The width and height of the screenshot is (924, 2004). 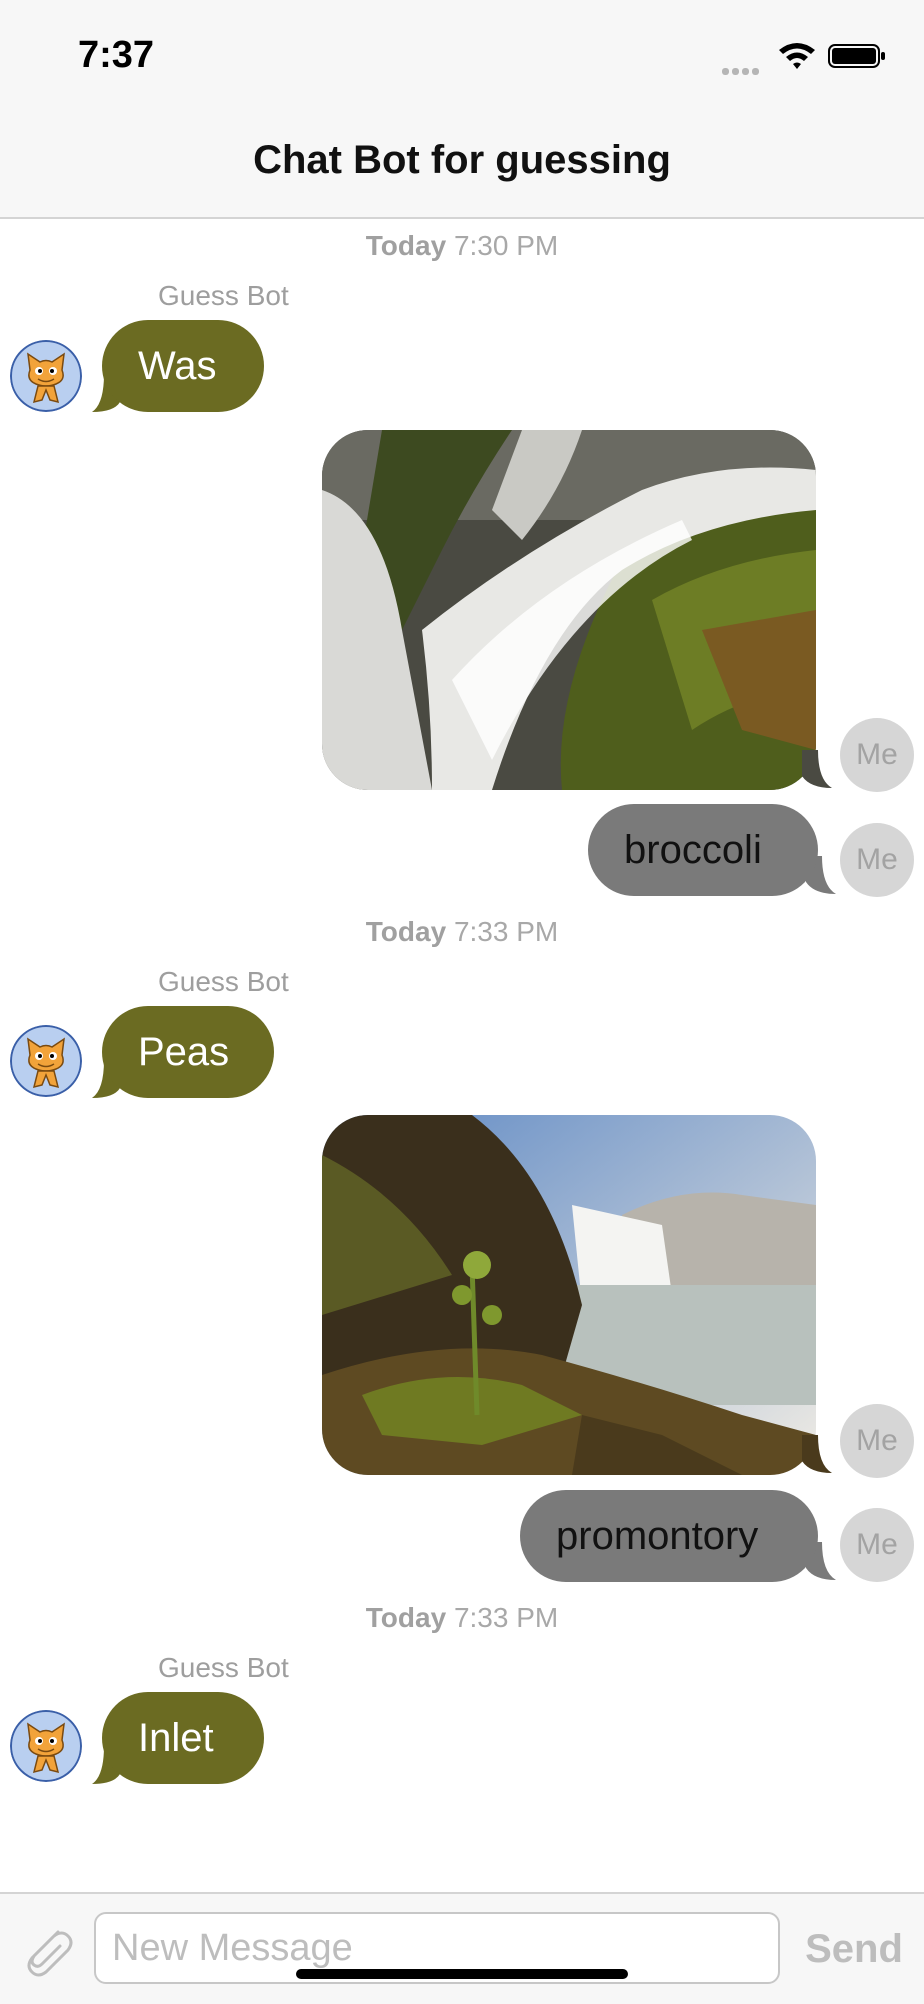 I want to click on waterfall-closeup-image, so click(x=569, y=610).